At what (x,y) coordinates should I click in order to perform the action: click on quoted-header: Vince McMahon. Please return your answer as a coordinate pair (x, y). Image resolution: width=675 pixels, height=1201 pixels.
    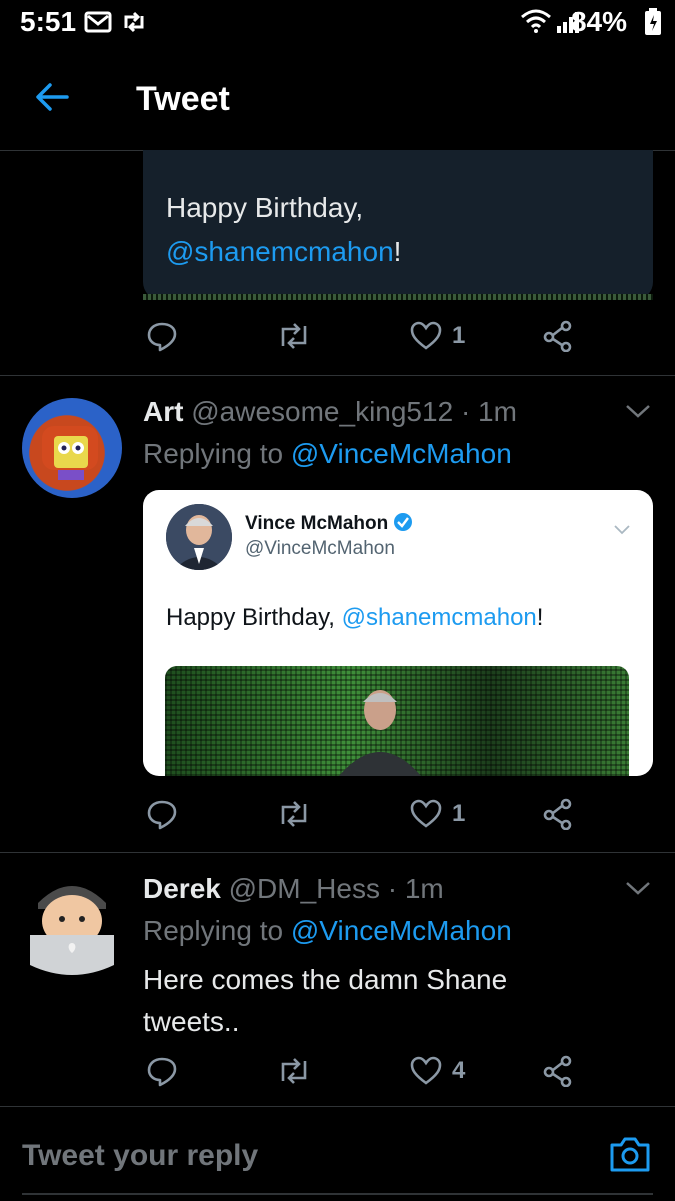
    Looking at the image, I should click on (329, 523).